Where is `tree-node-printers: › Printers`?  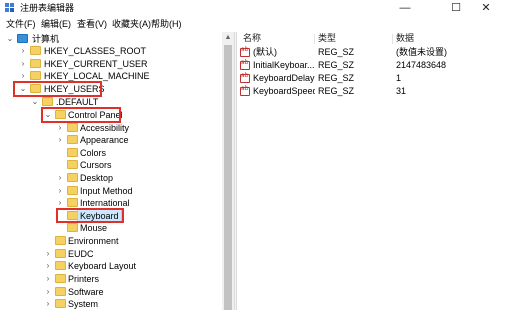 tree-node-printers: › Printers is located at coordinates (100, 279).